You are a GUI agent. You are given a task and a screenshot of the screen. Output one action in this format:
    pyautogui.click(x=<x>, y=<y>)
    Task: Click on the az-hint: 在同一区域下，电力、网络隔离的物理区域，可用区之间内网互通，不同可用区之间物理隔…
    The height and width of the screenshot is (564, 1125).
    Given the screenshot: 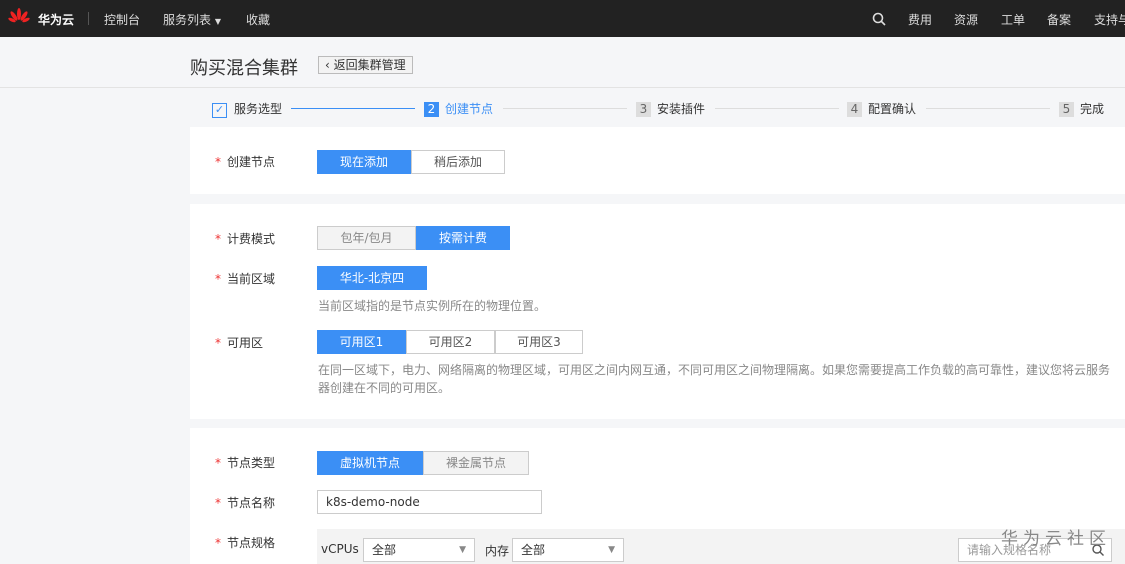 What is the action you would take?
    pyautogui.click(x=714, y=379)
    